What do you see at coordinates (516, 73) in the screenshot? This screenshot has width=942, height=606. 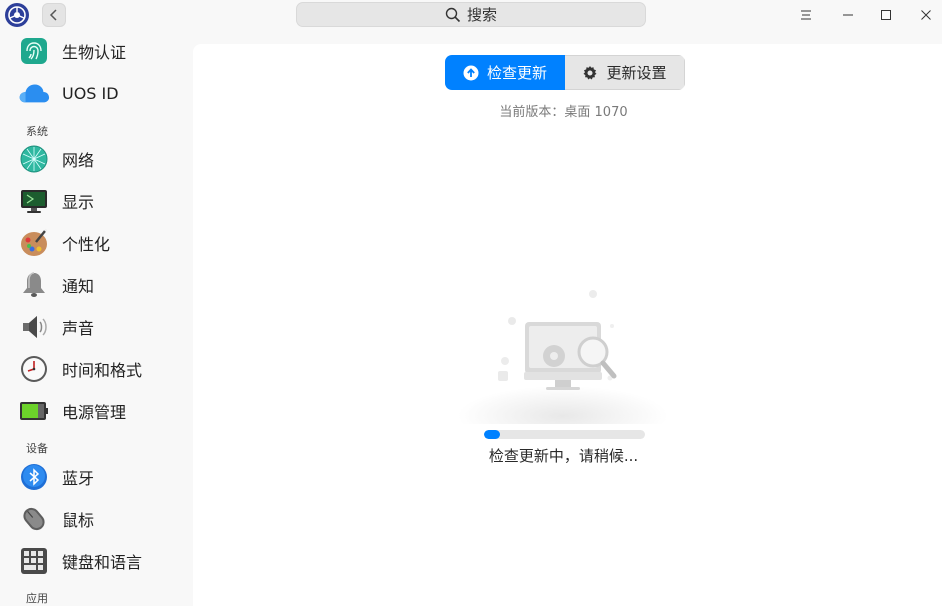 I see `check-update-label: 检查更新` at bounding box center [516, 73].